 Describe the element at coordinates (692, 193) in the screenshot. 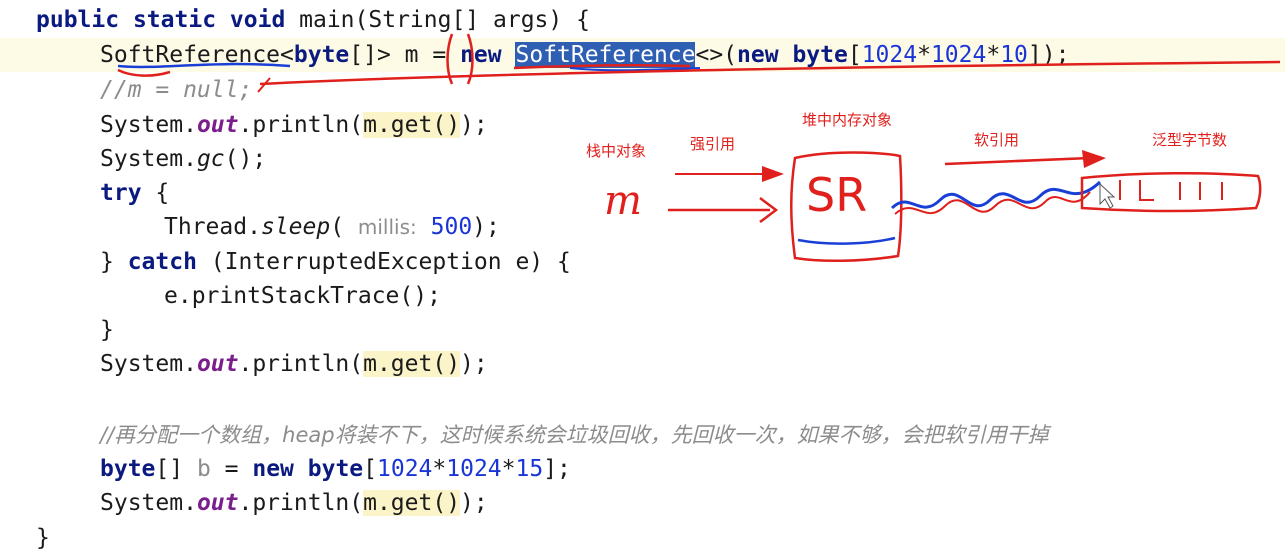

I see `code-line-6: try {` at that location.